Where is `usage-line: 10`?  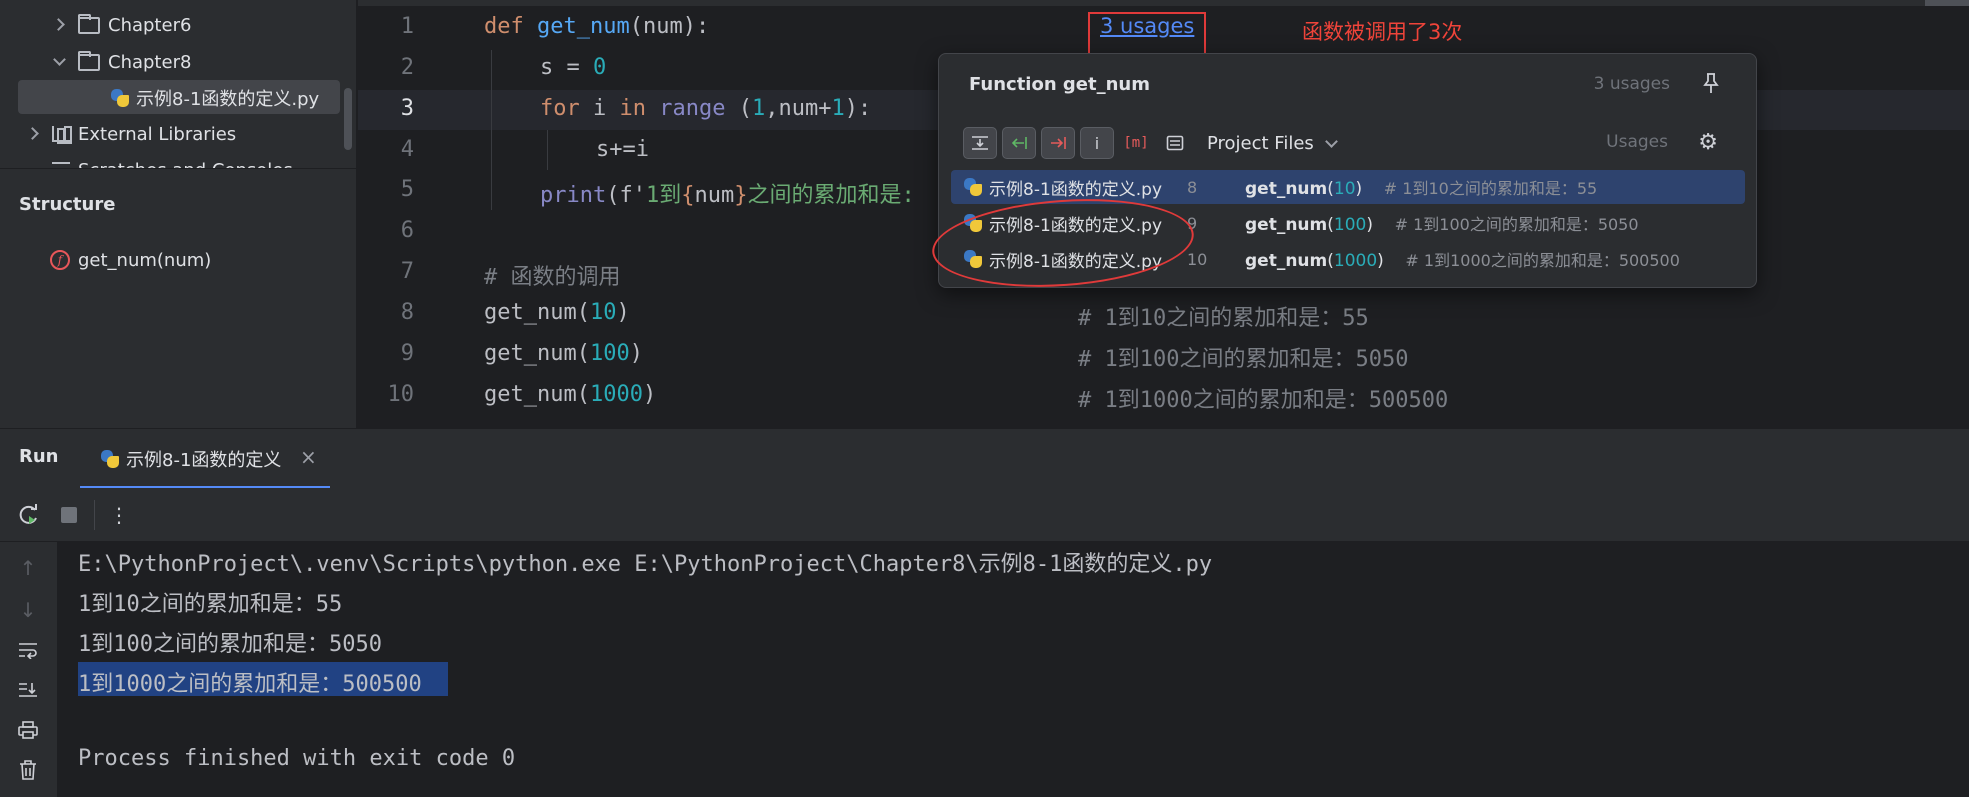
usage-line: 10 is located at coordinates (1197, 259).